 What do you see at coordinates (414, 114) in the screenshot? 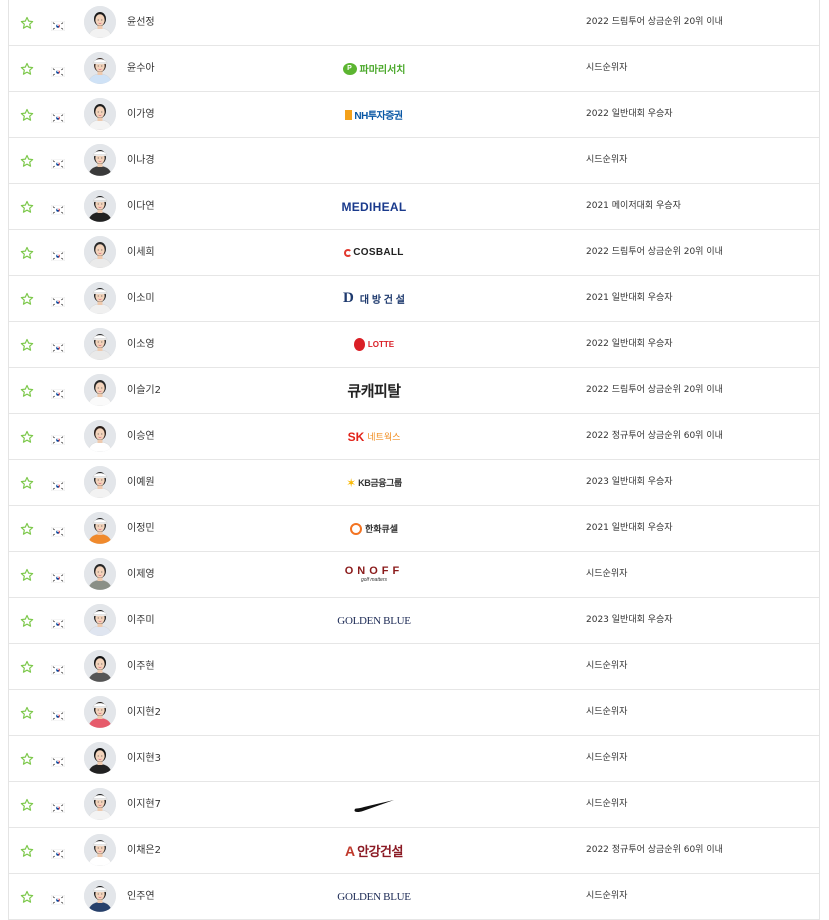
I see `player-row: 이가영 NH투자증권 2022 일반대회 우승자` at bounding box center [414, 114].